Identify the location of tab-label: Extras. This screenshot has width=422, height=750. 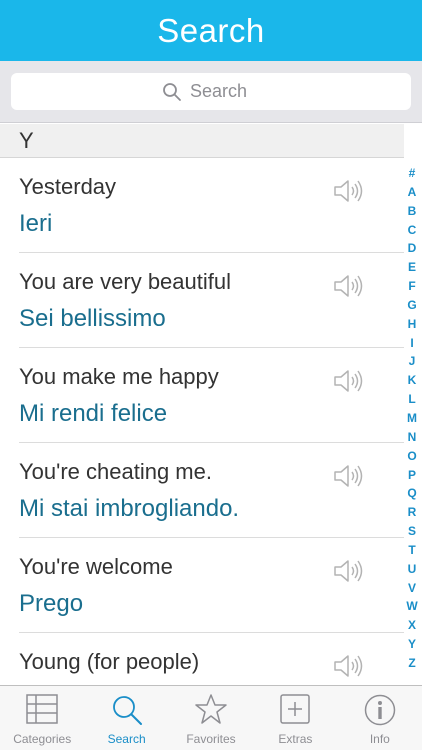
(295, 739).